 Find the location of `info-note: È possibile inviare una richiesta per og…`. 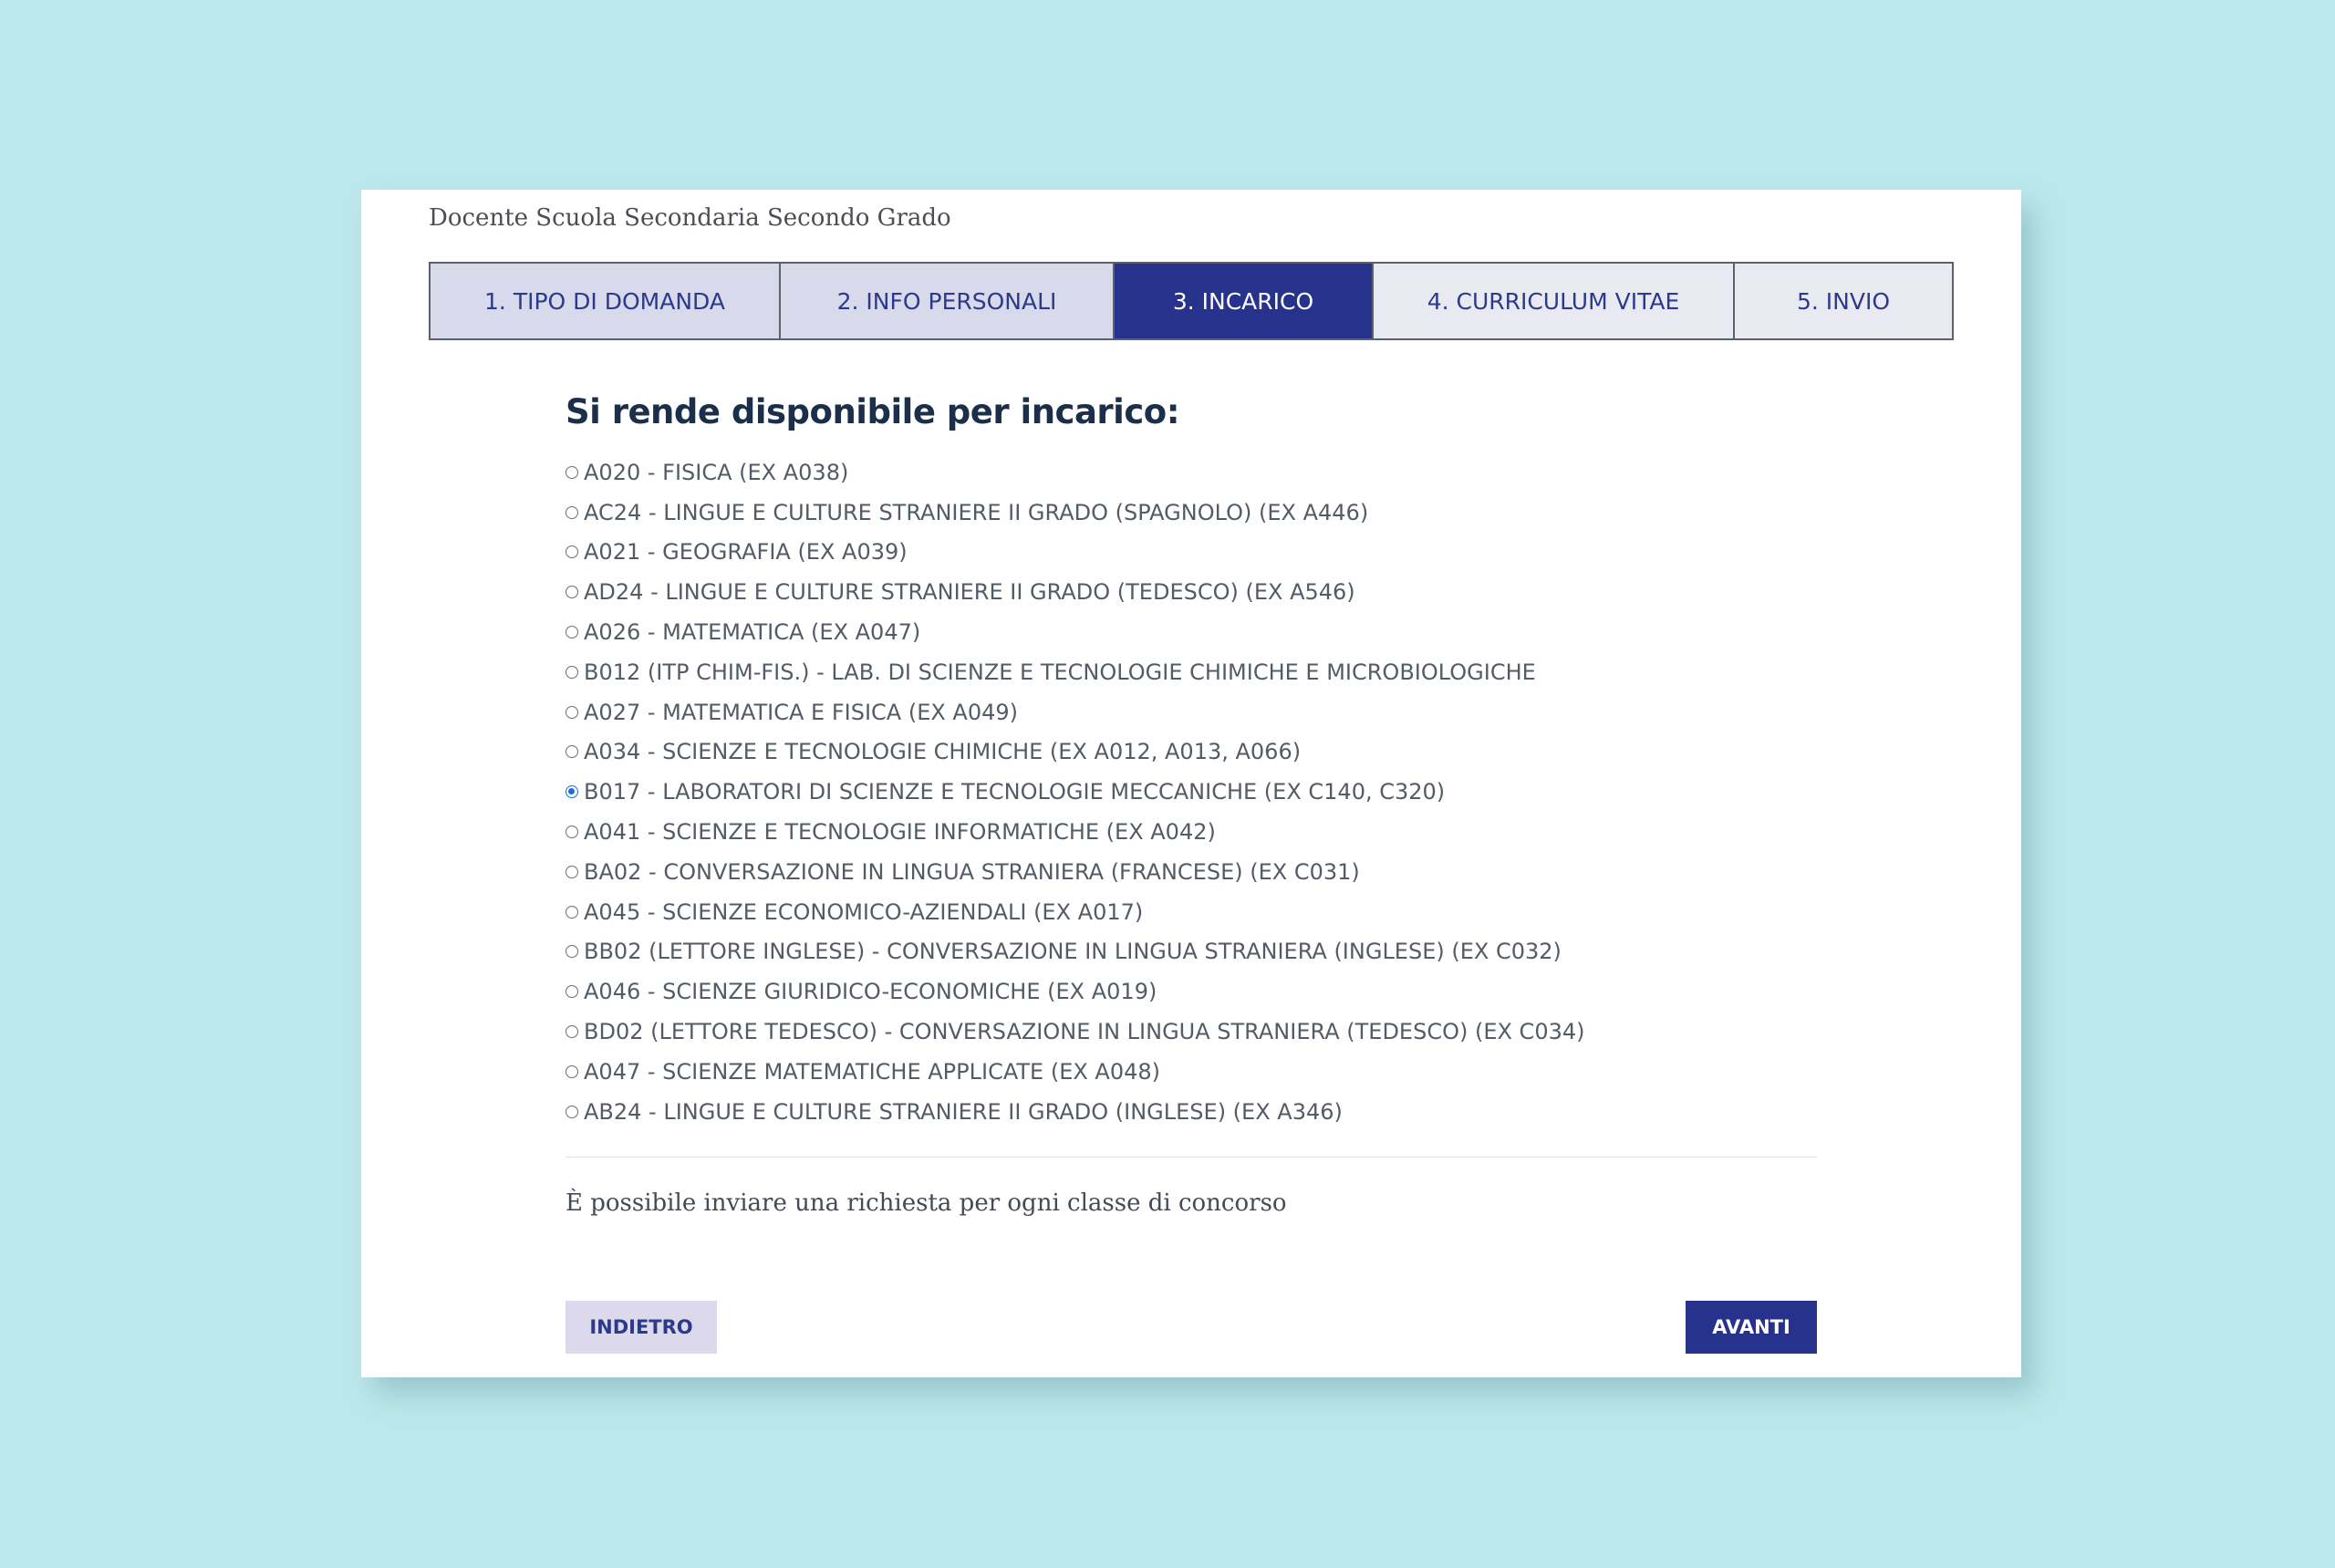

info-note: È possibile inviare una richiesta per og… is located at coordinates (926, 1203).